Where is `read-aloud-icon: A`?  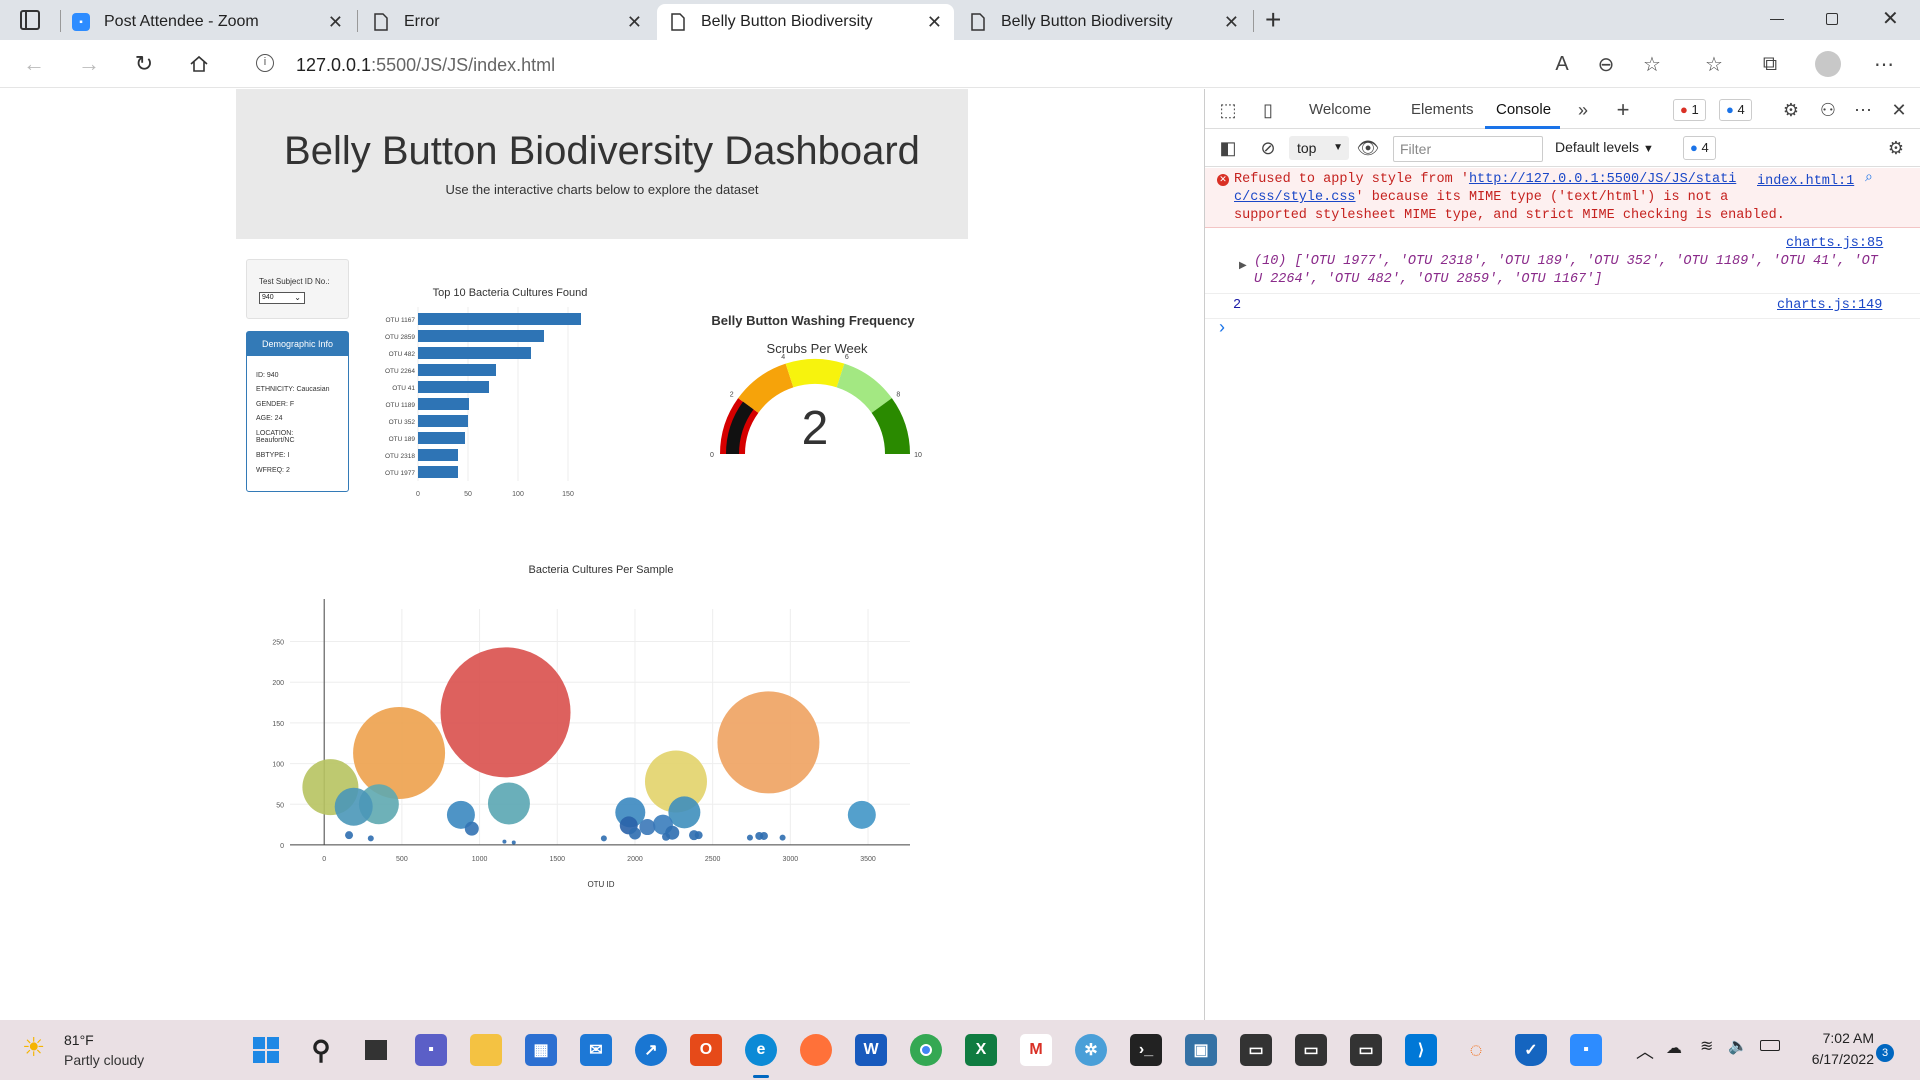
read-aloud-icon: A is located at coordinates (1562, 64).